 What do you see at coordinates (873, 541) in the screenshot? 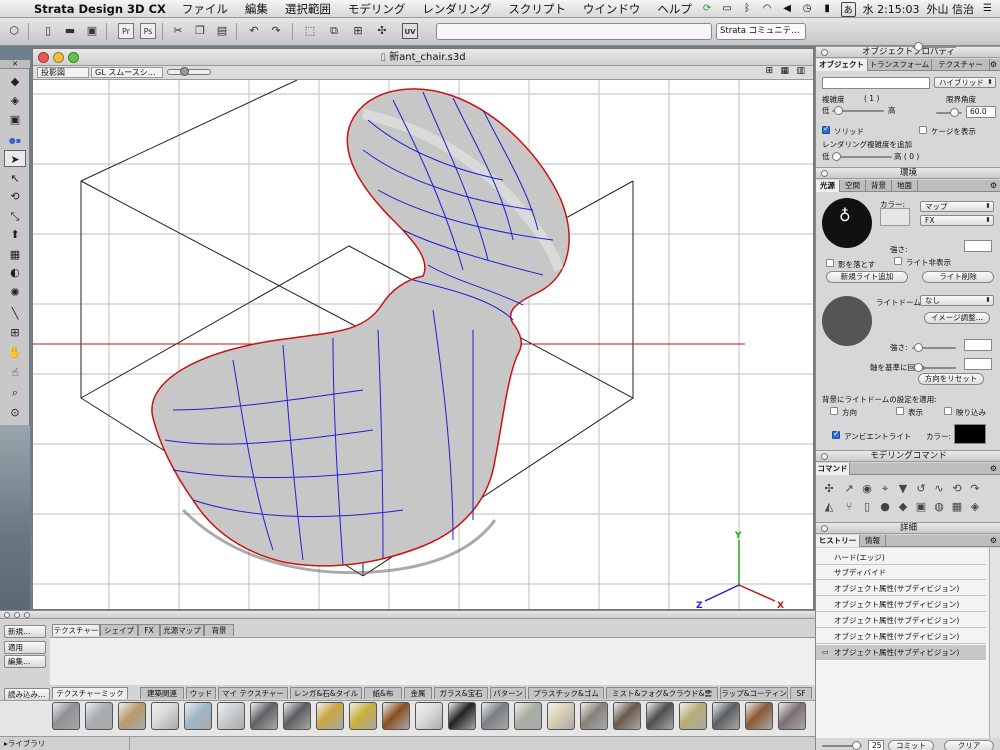
I see `tab-info: 情報` at bounding box center [873, 541].